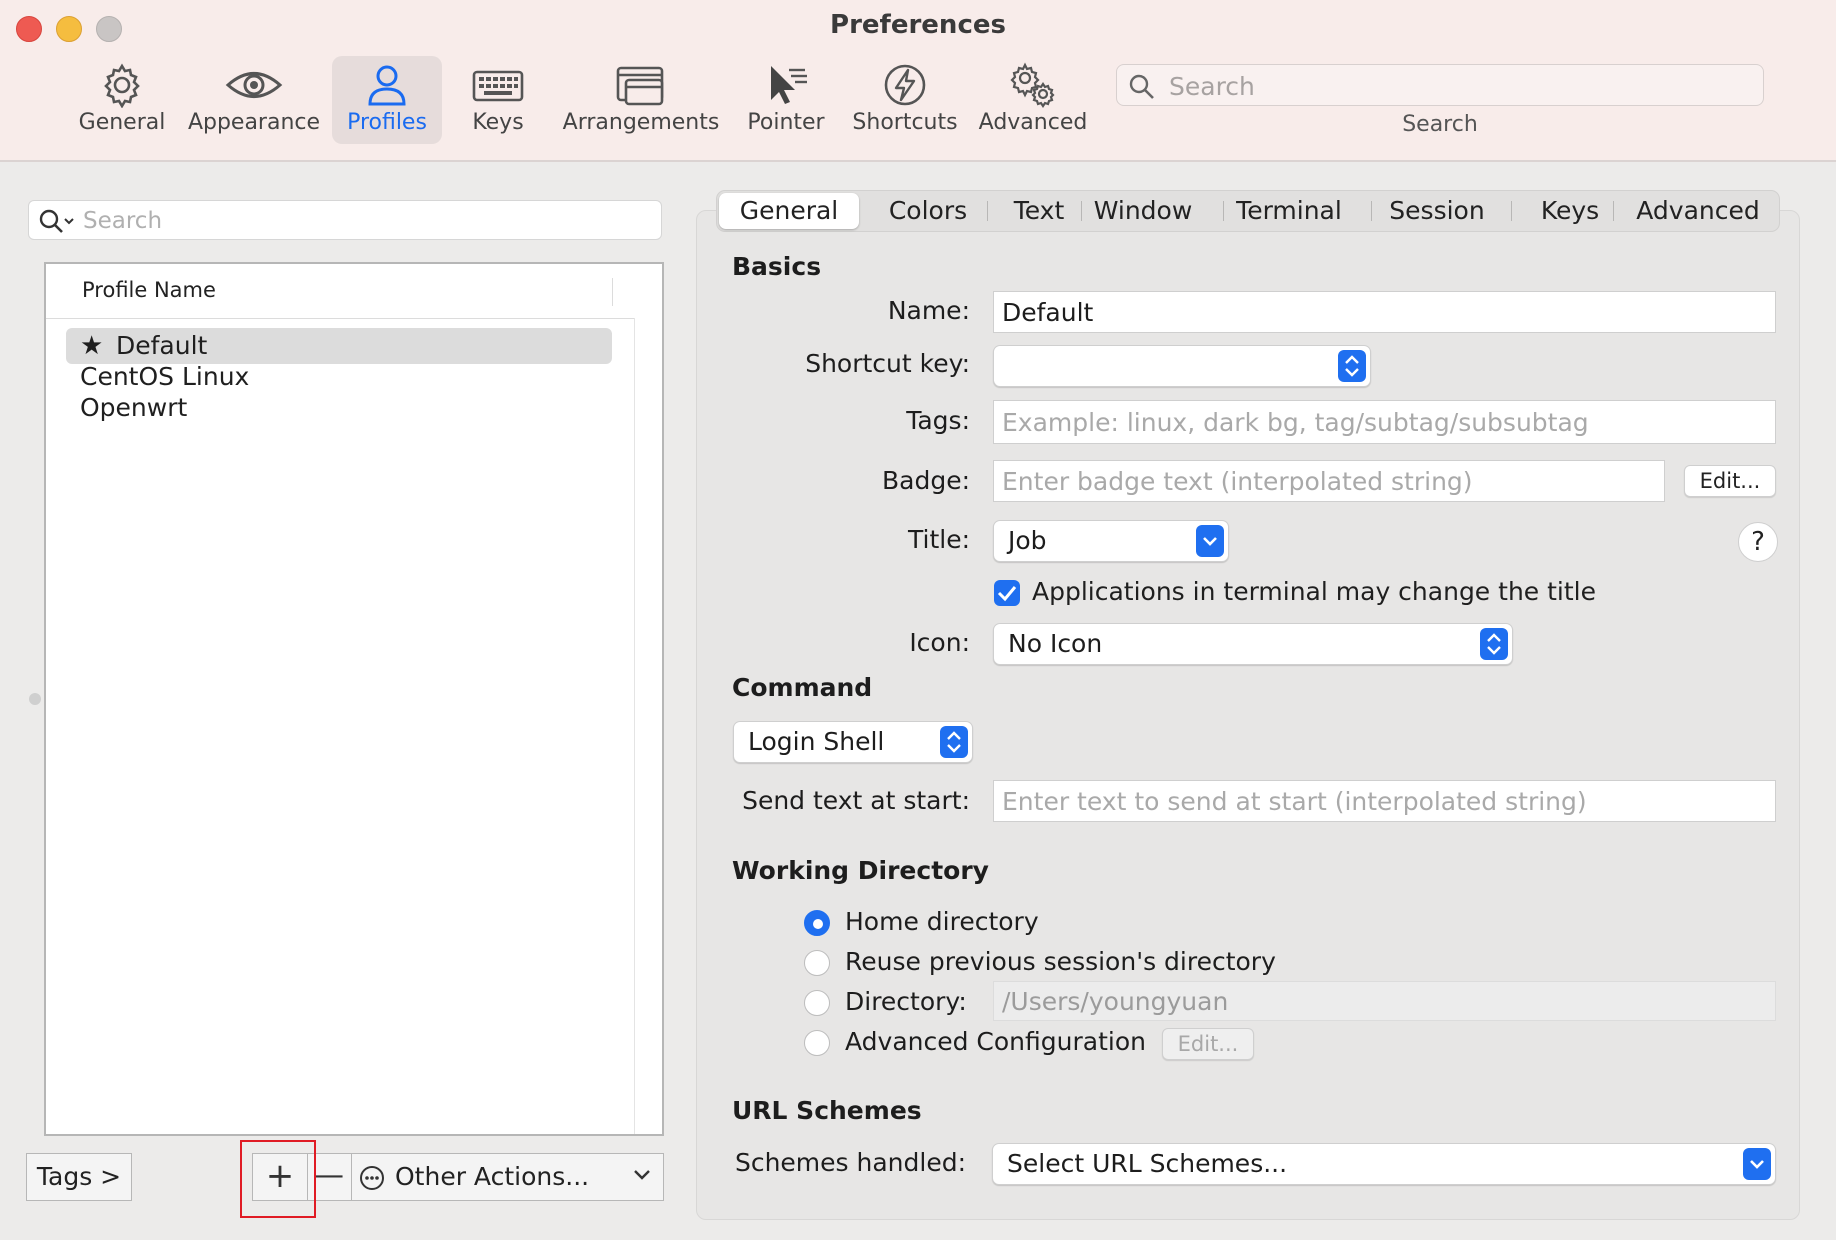 The width and height of the screenshot is (1836, 1240). Describe the element at coordinates (906, 1001) in the screenshot. I see `directory-label: Directory:` at that location.